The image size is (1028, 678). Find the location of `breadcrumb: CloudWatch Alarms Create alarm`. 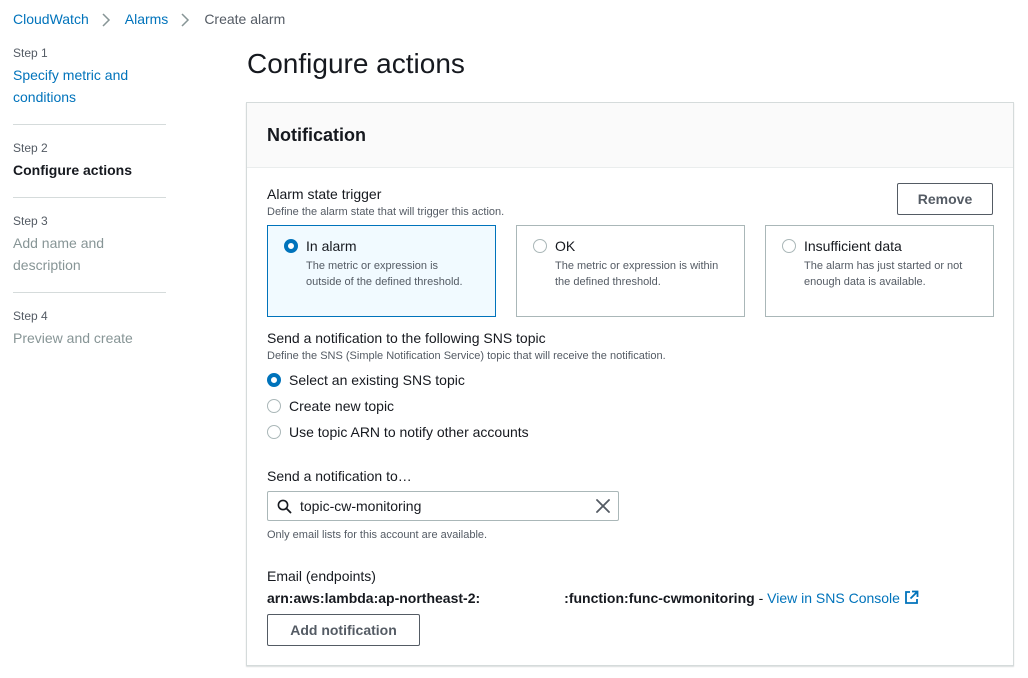

breadcrumb: CloudWatch Alarms Create alarm is located at coordinates (149, 19).